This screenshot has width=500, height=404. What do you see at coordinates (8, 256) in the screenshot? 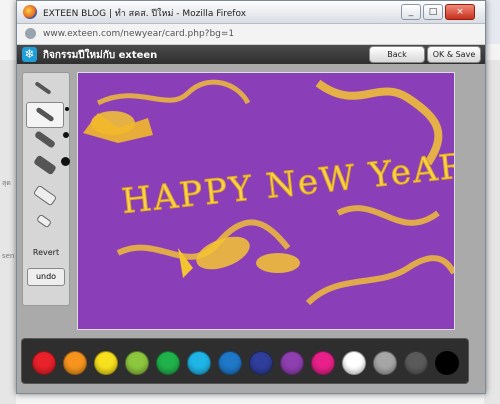
I see `background-text: sen` at bounding box center [8, 256].